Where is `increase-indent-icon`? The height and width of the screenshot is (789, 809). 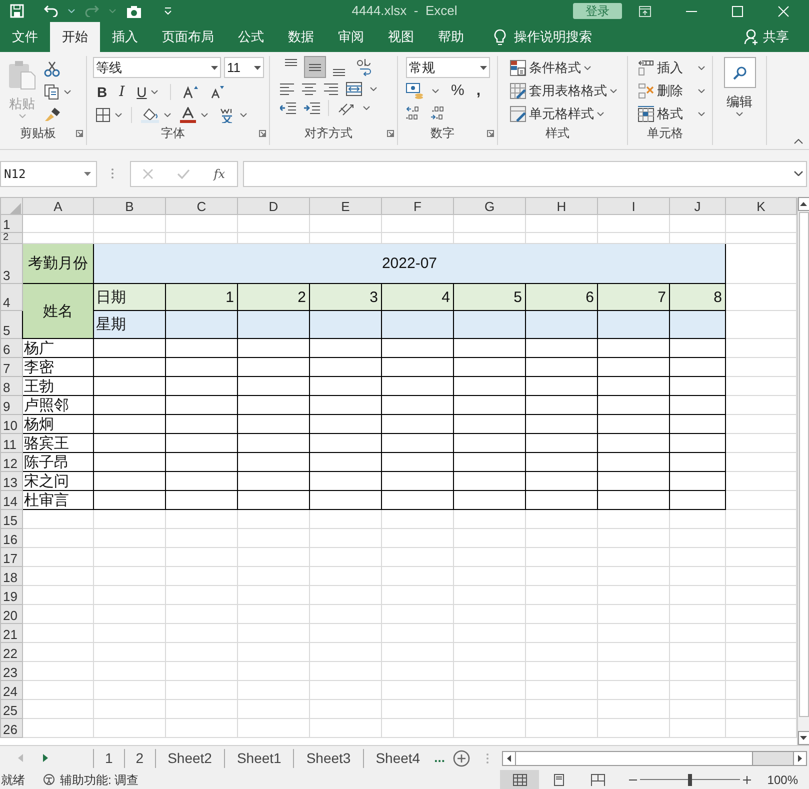 increase-indent-icon is located at coordinates (312, 108).